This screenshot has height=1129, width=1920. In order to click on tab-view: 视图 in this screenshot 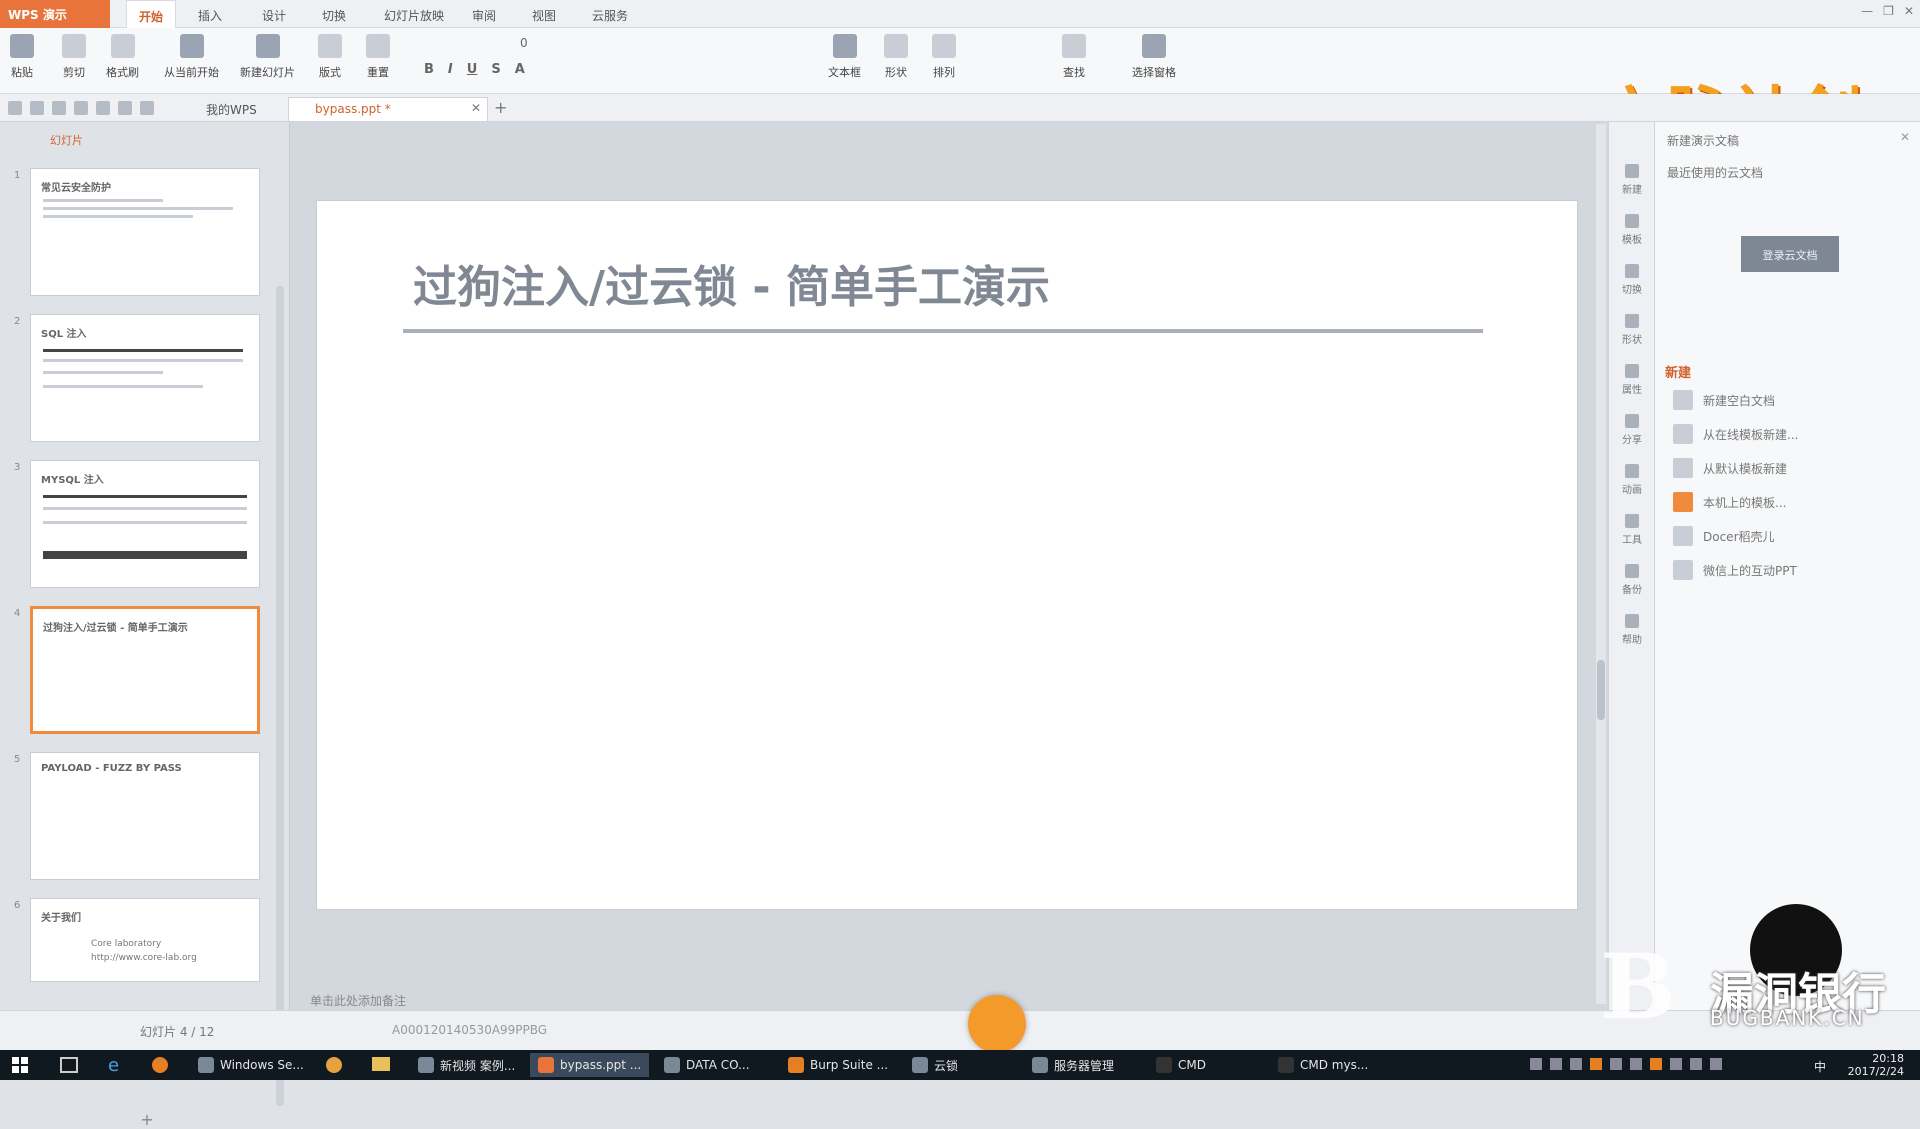, I will do `click(544, 14)`.